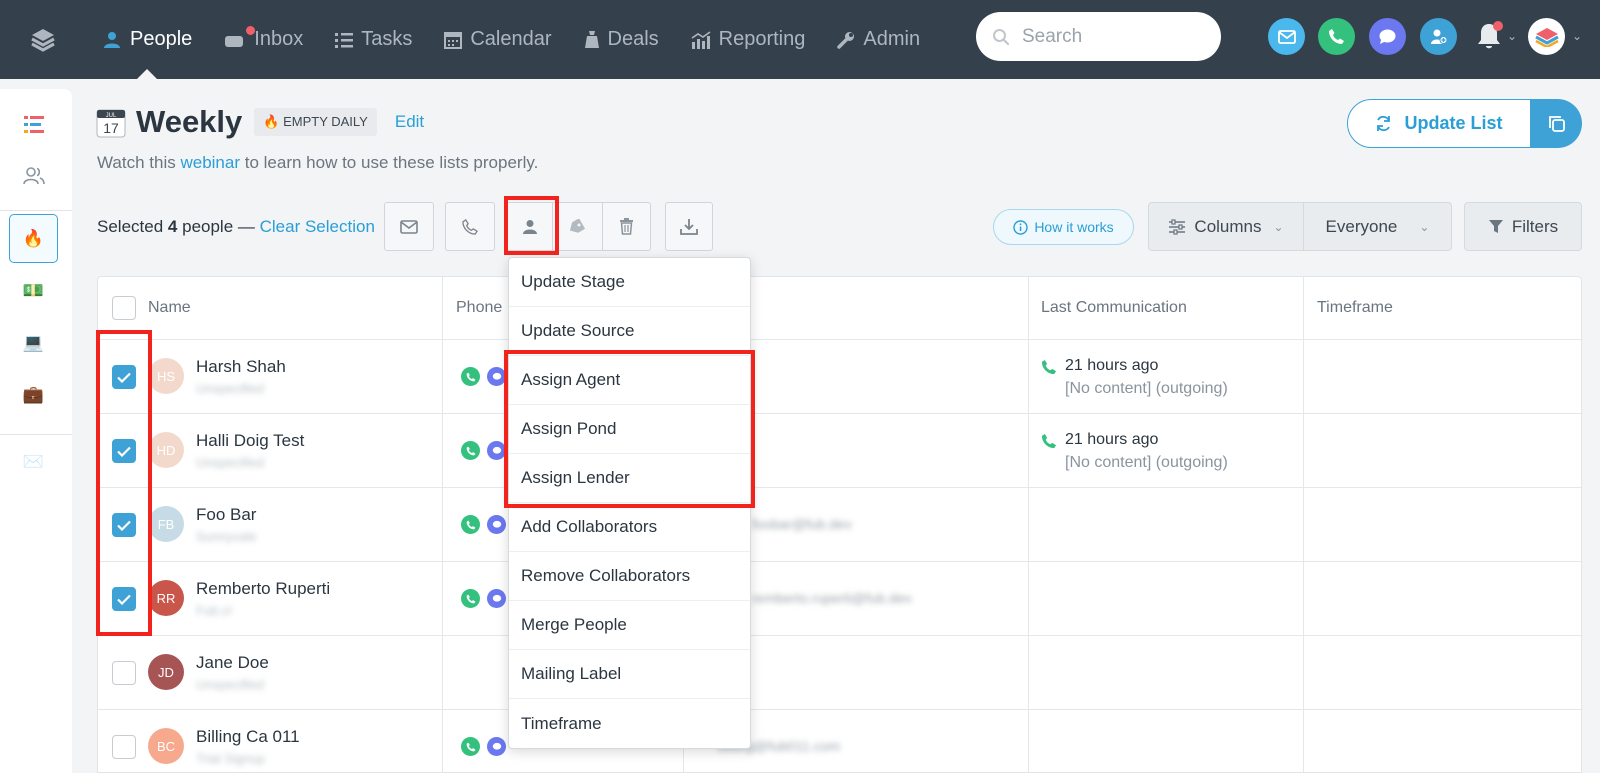  Describe the element at coordinates (43, 40) in the screenshot. I see `app-logo-icon` at that location.